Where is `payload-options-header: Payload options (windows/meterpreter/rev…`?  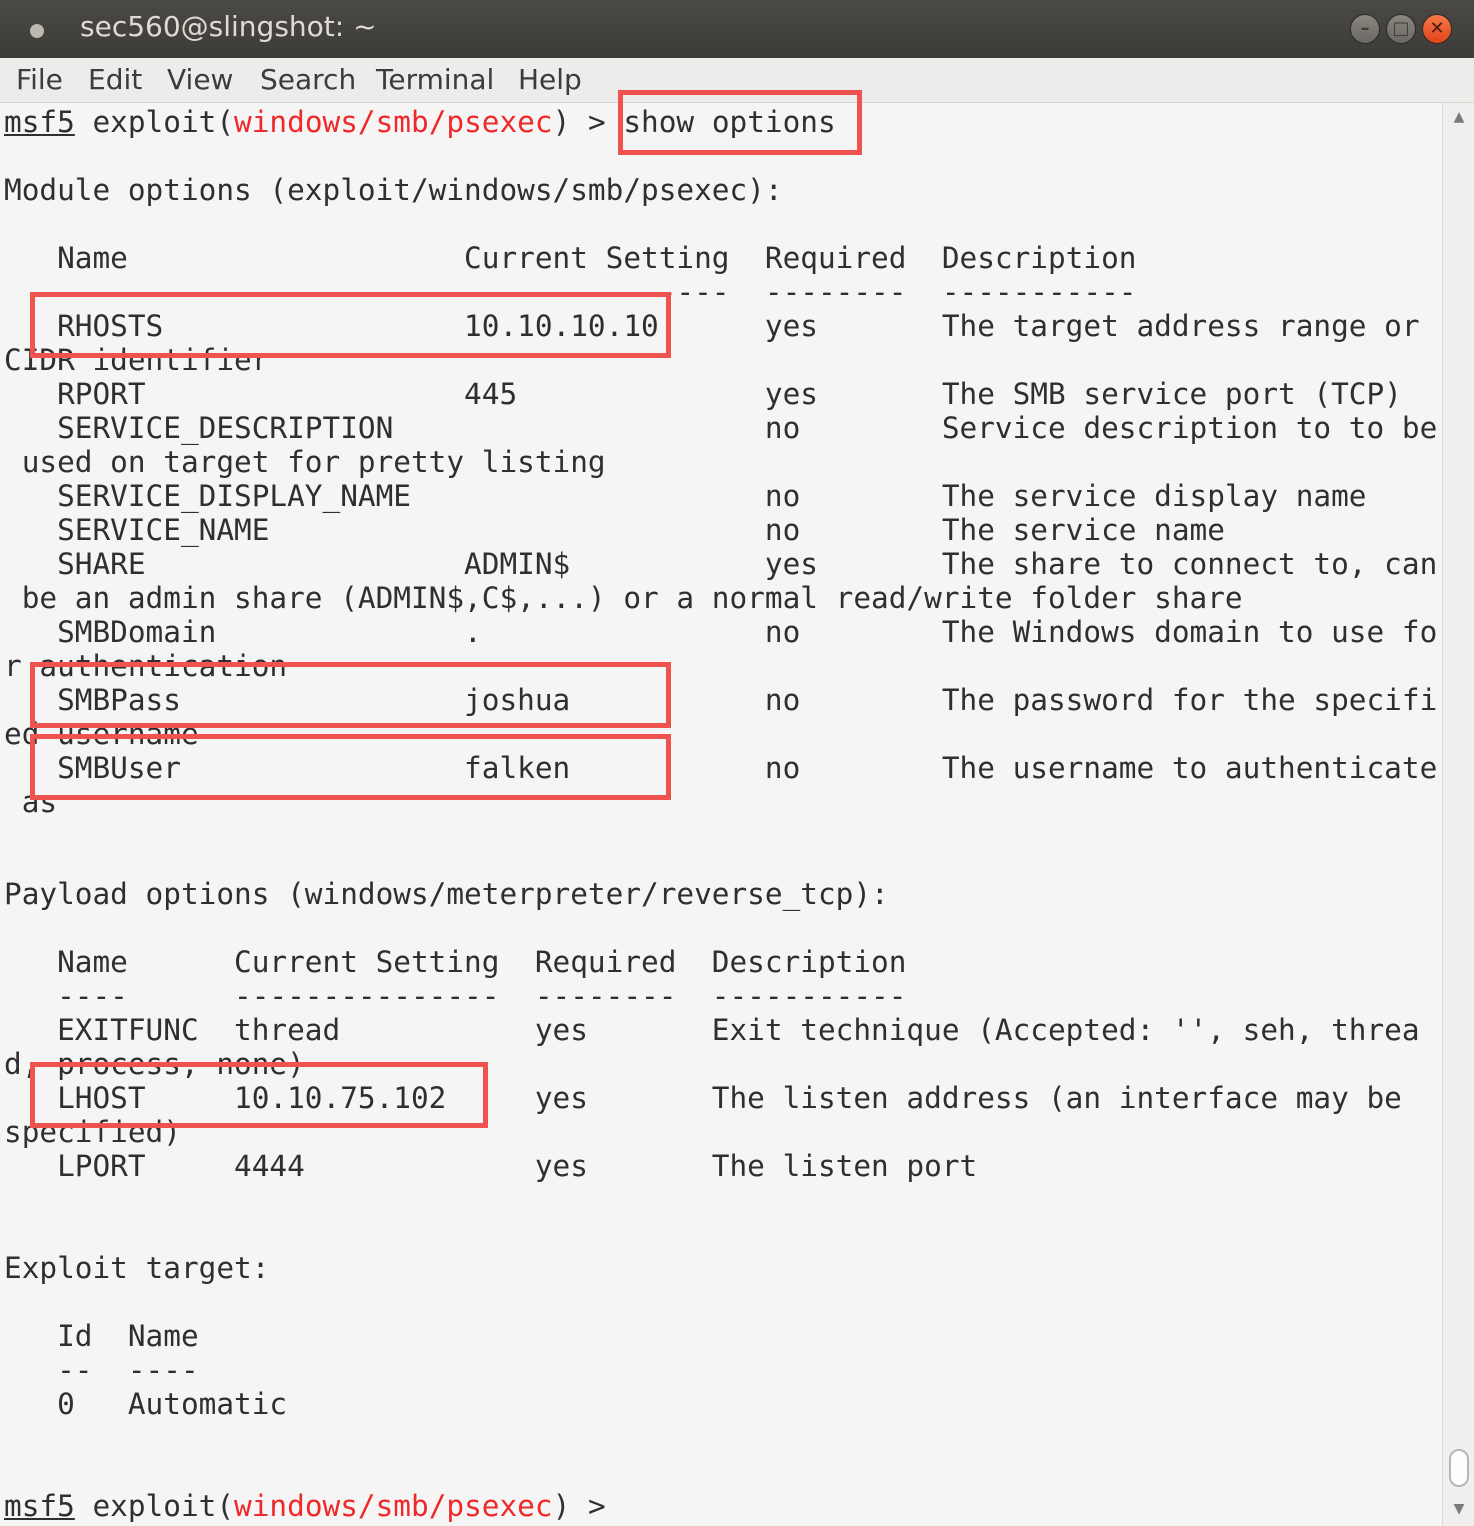 payload-options-header: Payload options (windows/meterpreter/rev… is located at coordinates (446, 894).